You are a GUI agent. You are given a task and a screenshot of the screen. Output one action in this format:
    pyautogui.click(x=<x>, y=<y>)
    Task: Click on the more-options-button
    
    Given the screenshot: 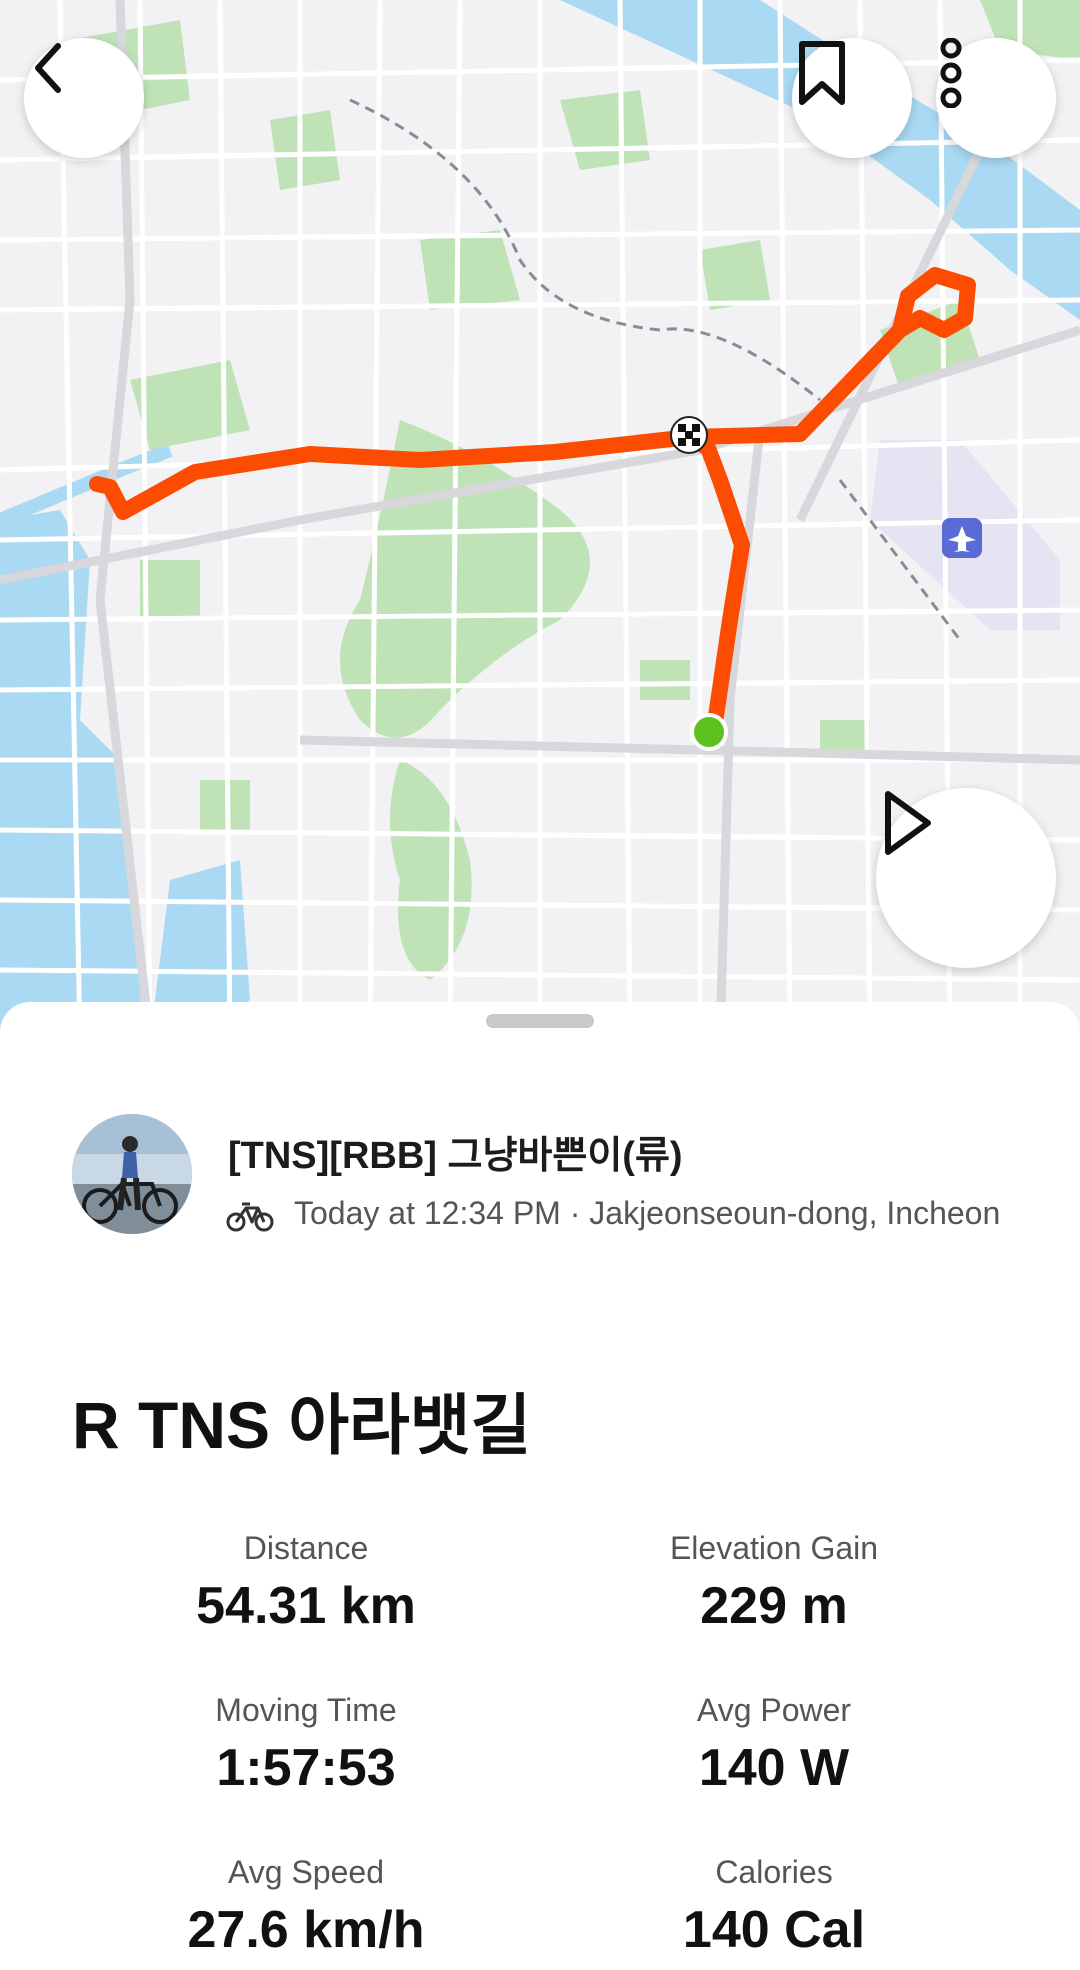 What is the action you would take?
    pyautogui.click(x=996, y=98)
    